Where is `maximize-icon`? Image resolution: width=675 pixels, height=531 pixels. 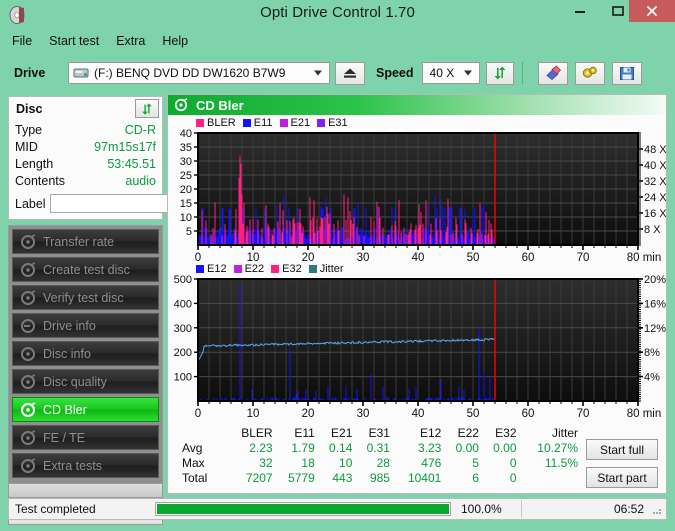
maximize-icon is located at coordinates (618, 11).